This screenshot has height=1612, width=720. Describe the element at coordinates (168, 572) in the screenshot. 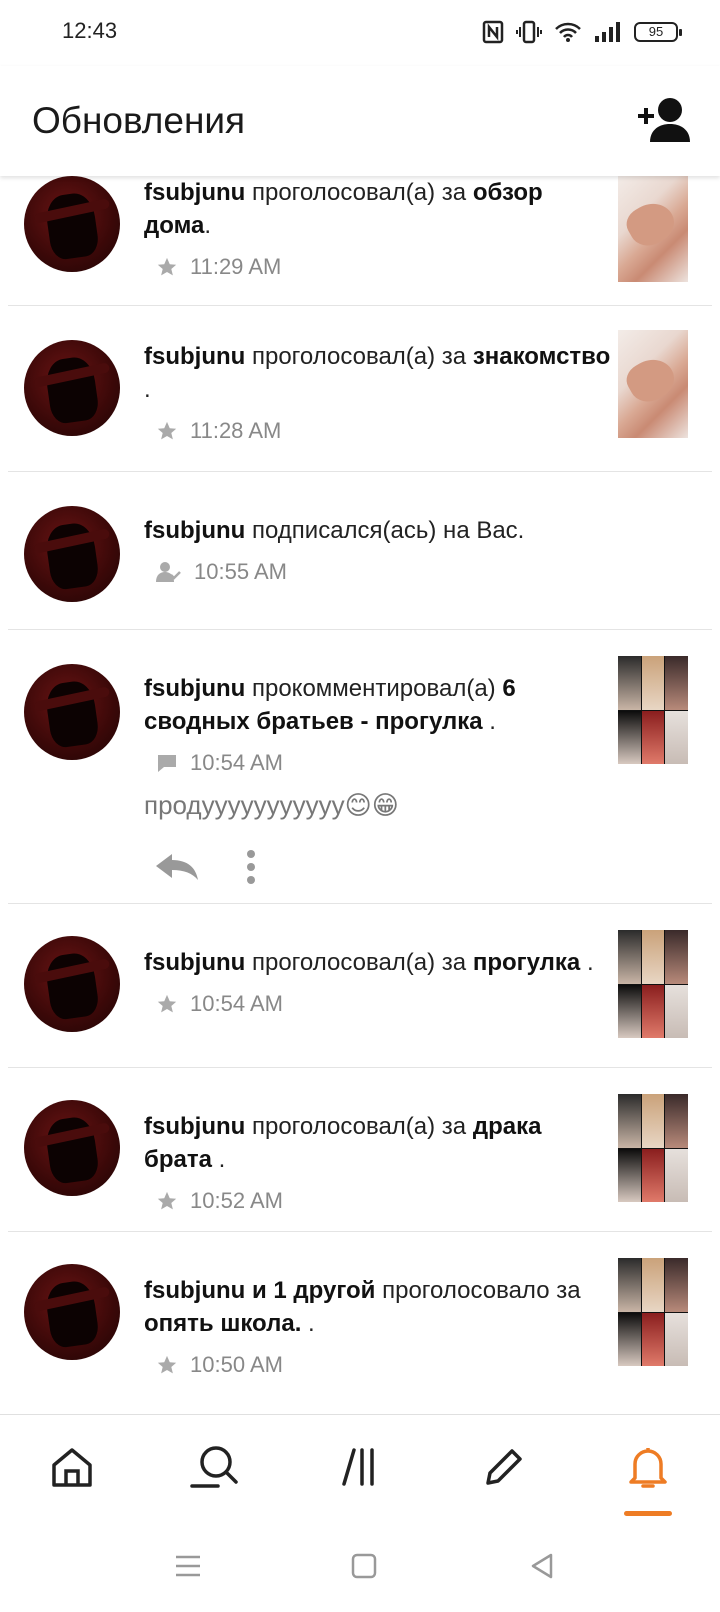

I see `follow-icon` at that location.